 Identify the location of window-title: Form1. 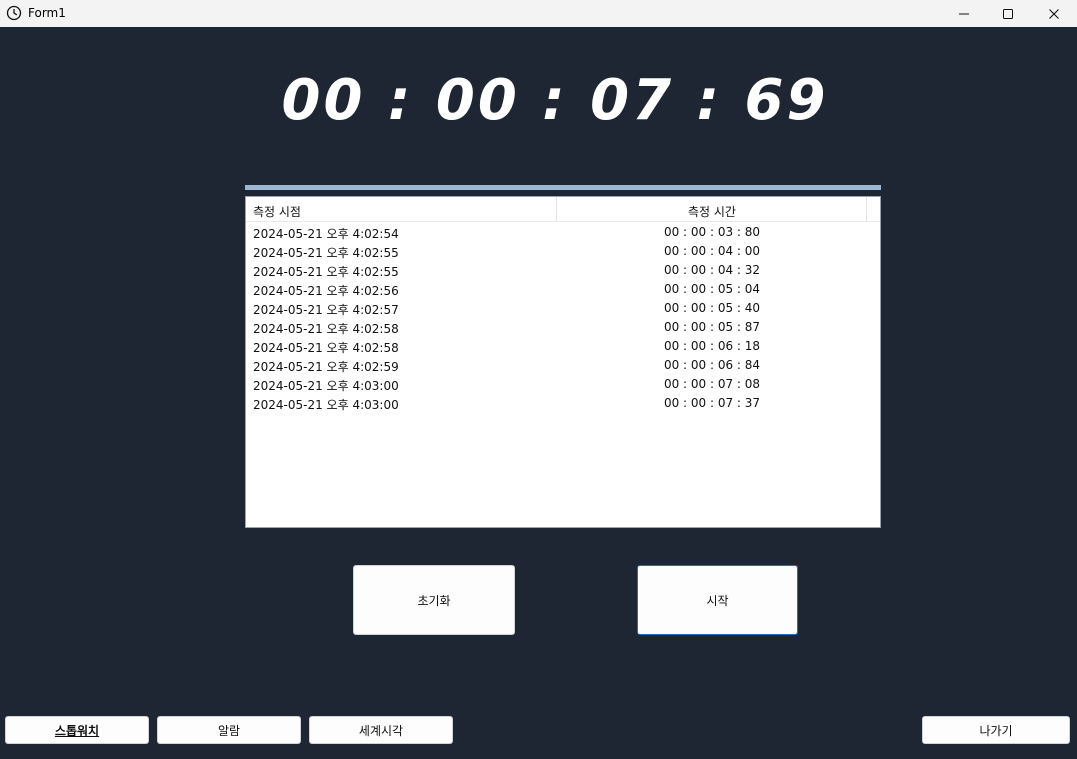
(47, 13).